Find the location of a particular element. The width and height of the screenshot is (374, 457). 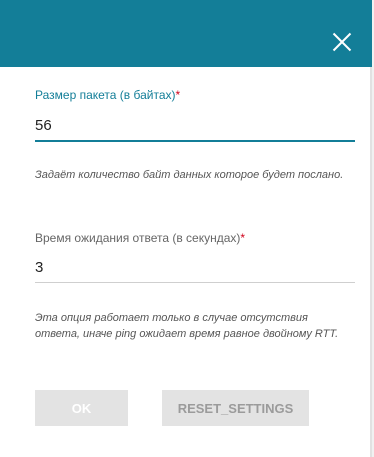

ok-button: OK is located at coordinates (81, 408).